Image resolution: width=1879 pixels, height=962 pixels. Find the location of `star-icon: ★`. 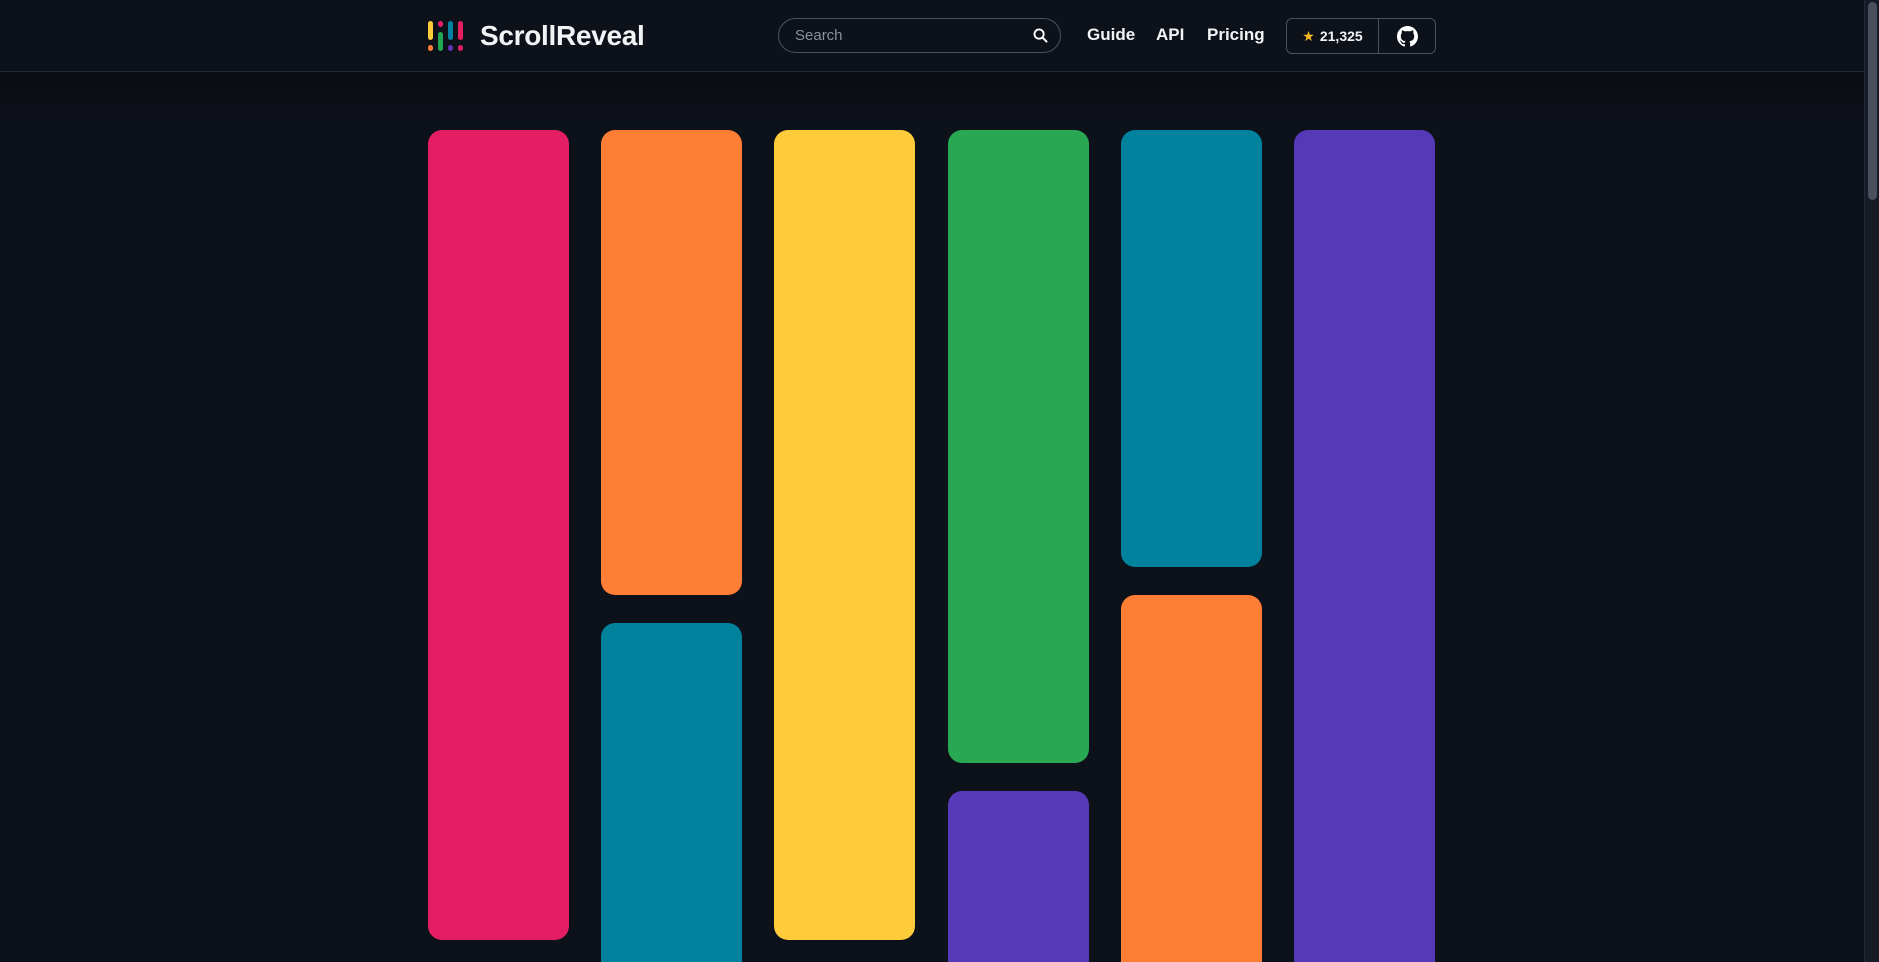

star-icon: ★ is located at coordinates (1308, 35).